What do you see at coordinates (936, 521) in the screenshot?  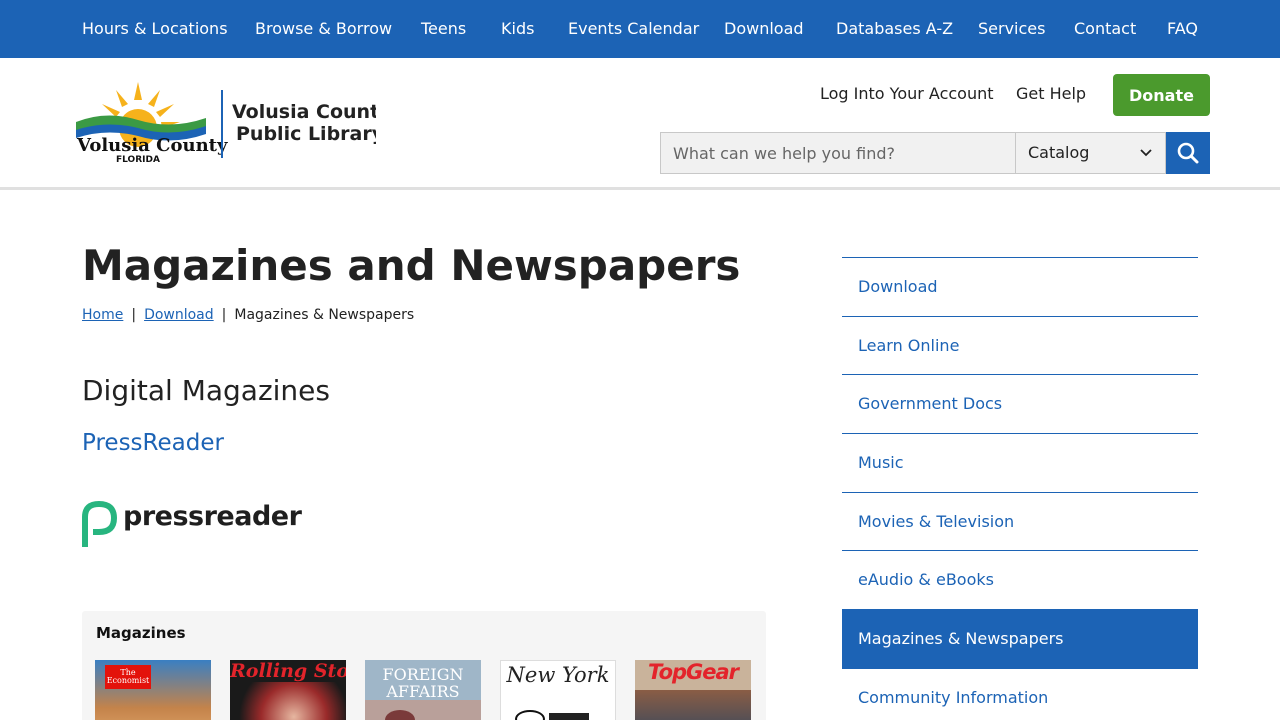 I see `sidenav-item-label: Movies & Television` at bounding box center [936, 521].